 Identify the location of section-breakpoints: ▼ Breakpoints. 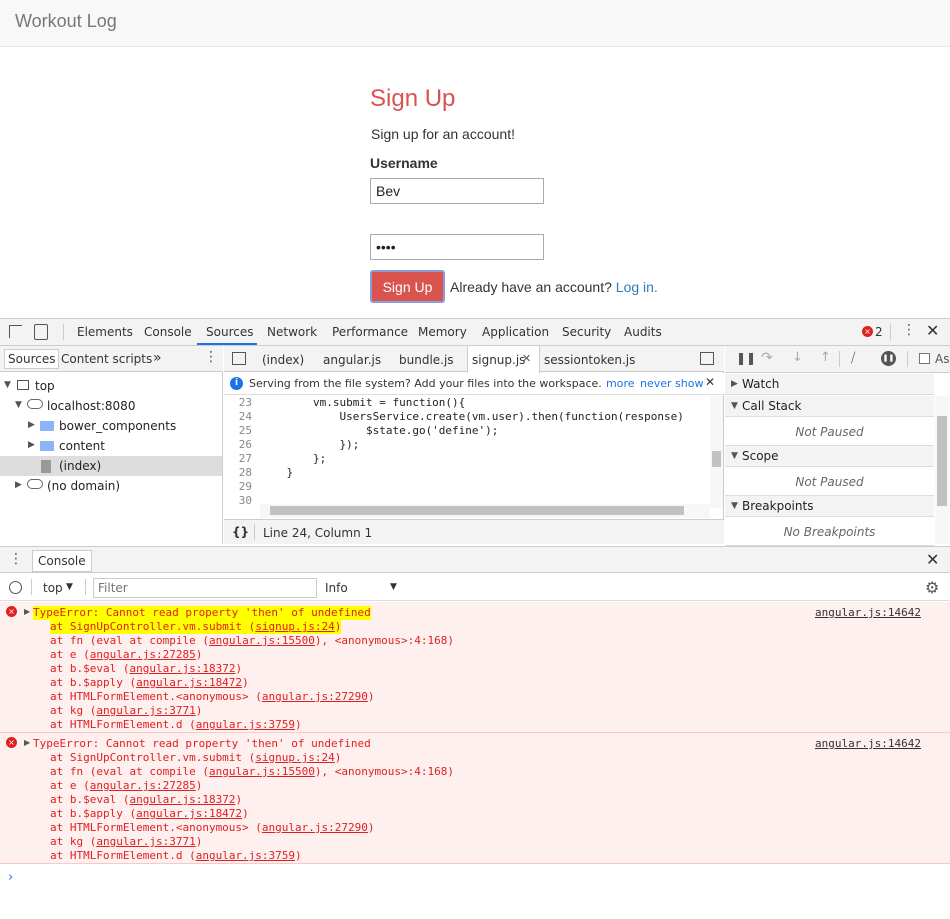
(829, 506).